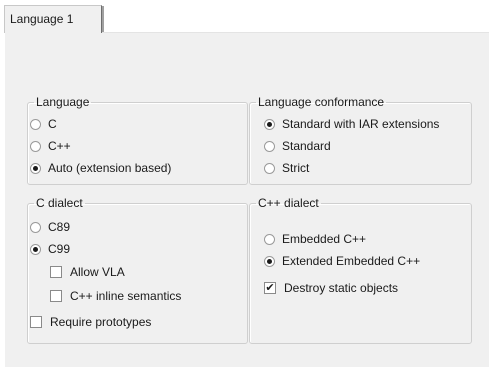 This screenshot has height=367, width=489. I want to click on checkbox-allow-vla: Allow VLA, so click(87, 272).